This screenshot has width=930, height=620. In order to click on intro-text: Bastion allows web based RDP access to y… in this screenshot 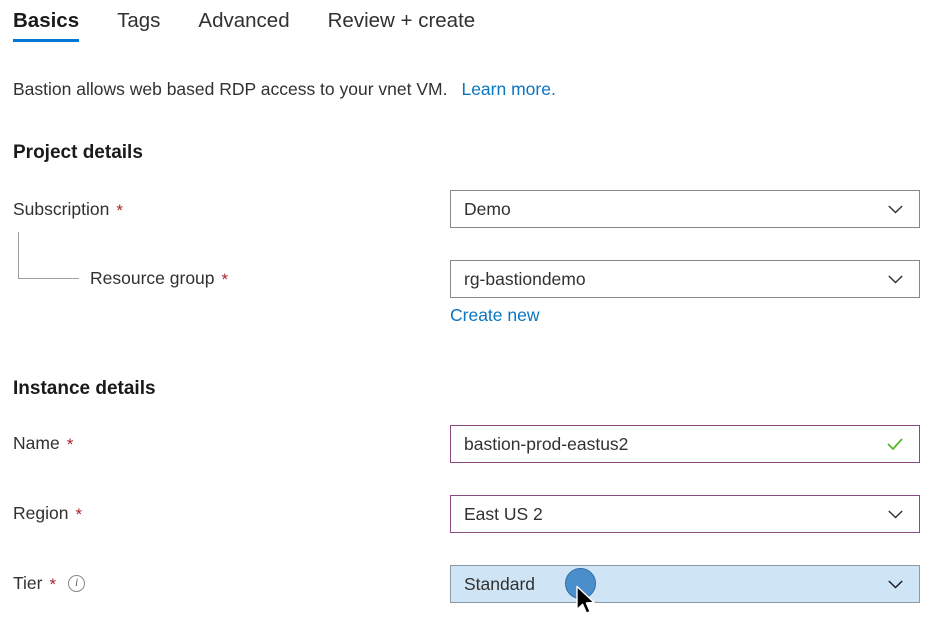, I will do `click(230, 89)`.